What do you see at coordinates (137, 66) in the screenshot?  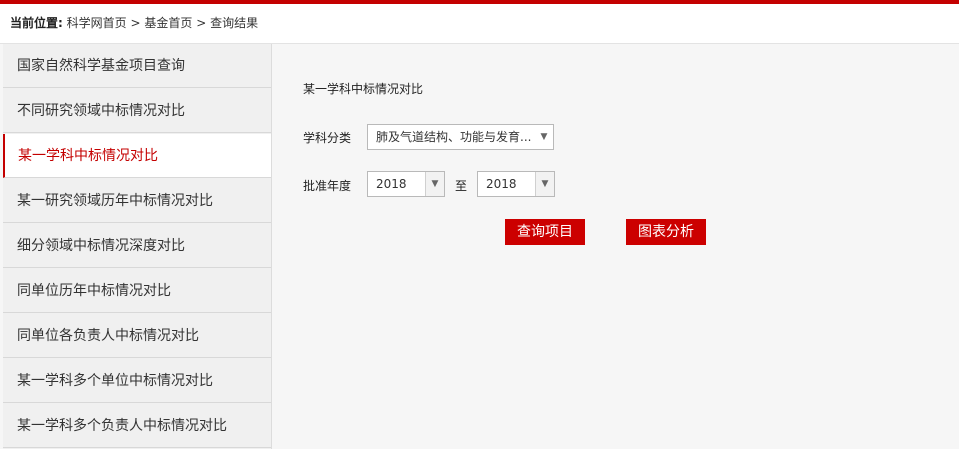 I see `sidebar-item-project-query: 国家自然科学基金项目查询` at bounding box center [137, 66].